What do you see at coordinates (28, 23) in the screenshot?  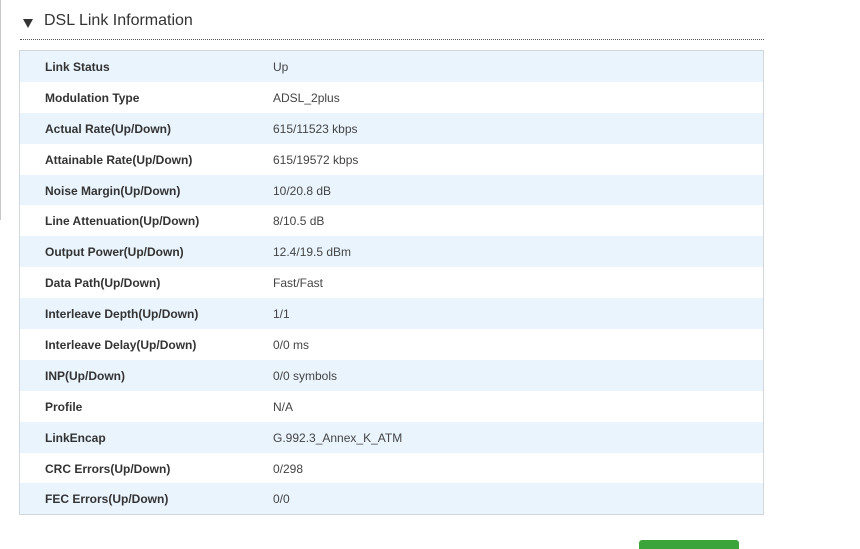 I see `collapse-triangle-icon` at bounding box center [28, 23].